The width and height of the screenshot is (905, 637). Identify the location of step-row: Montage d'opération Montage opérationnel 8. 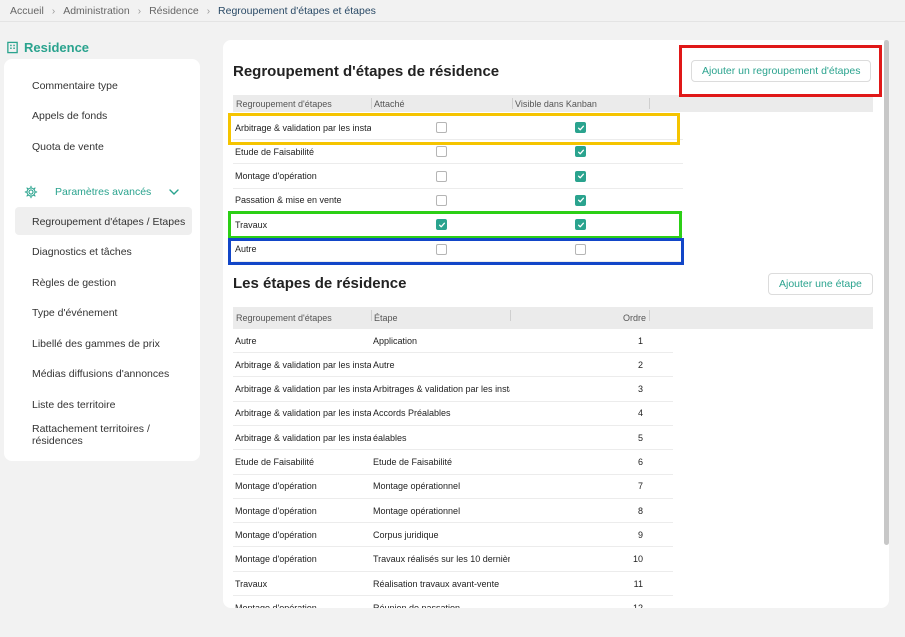
(453, 511).